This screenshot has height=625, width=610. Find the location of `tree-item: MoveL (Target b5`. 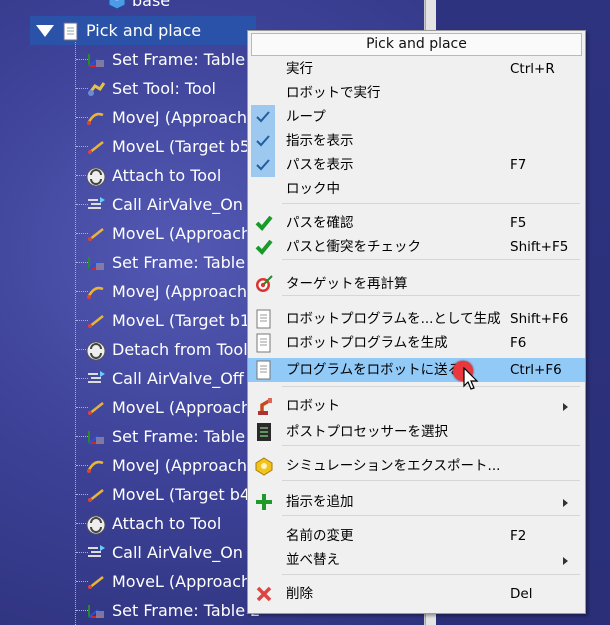

tree-item: MoveL (Target b5 is located at coordinates (168, 146).